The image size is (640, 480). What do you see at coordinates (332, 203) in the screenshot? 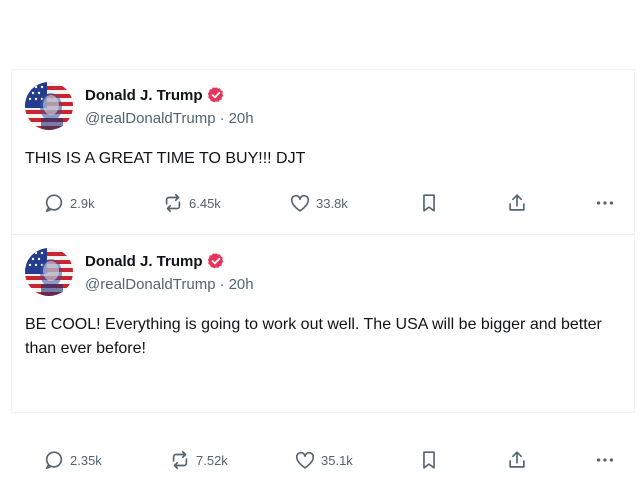
I see `like-count: 33.8k` at bounding box center [332, 203].